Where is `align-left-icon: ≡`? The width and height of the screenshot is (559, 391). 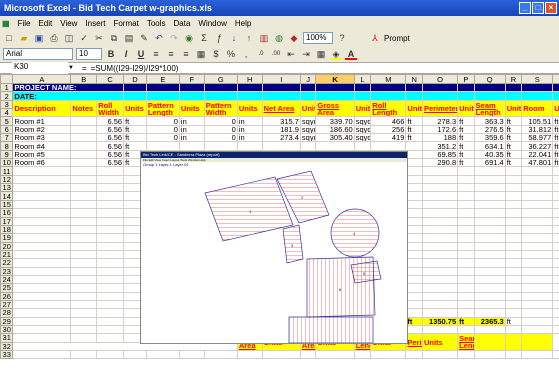 align-left-icon: ≡ is located at coordinates (156, 54).